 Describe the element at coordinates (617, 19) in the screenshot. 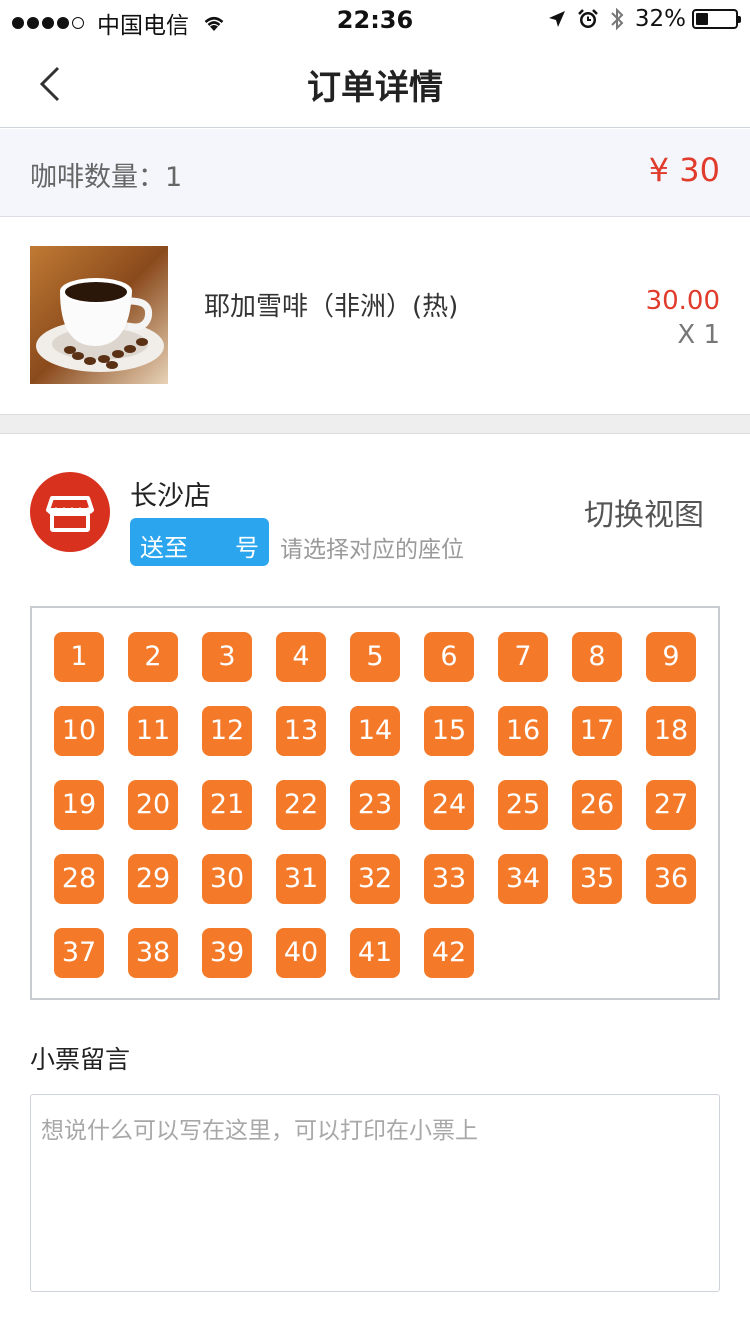

I see `bluetooth-icon` at that location.